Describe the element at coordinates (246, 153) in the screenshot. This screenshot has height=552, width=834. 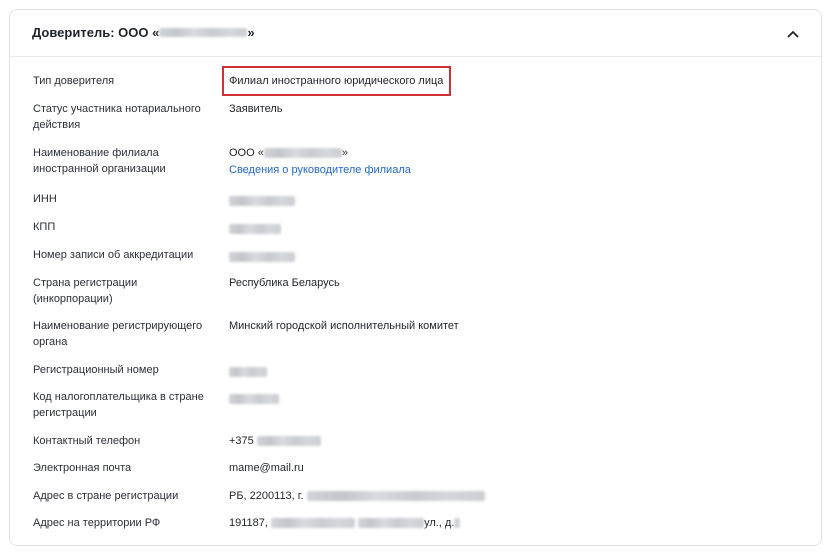
I see `branch-name-prefix: ООО «` at that location.